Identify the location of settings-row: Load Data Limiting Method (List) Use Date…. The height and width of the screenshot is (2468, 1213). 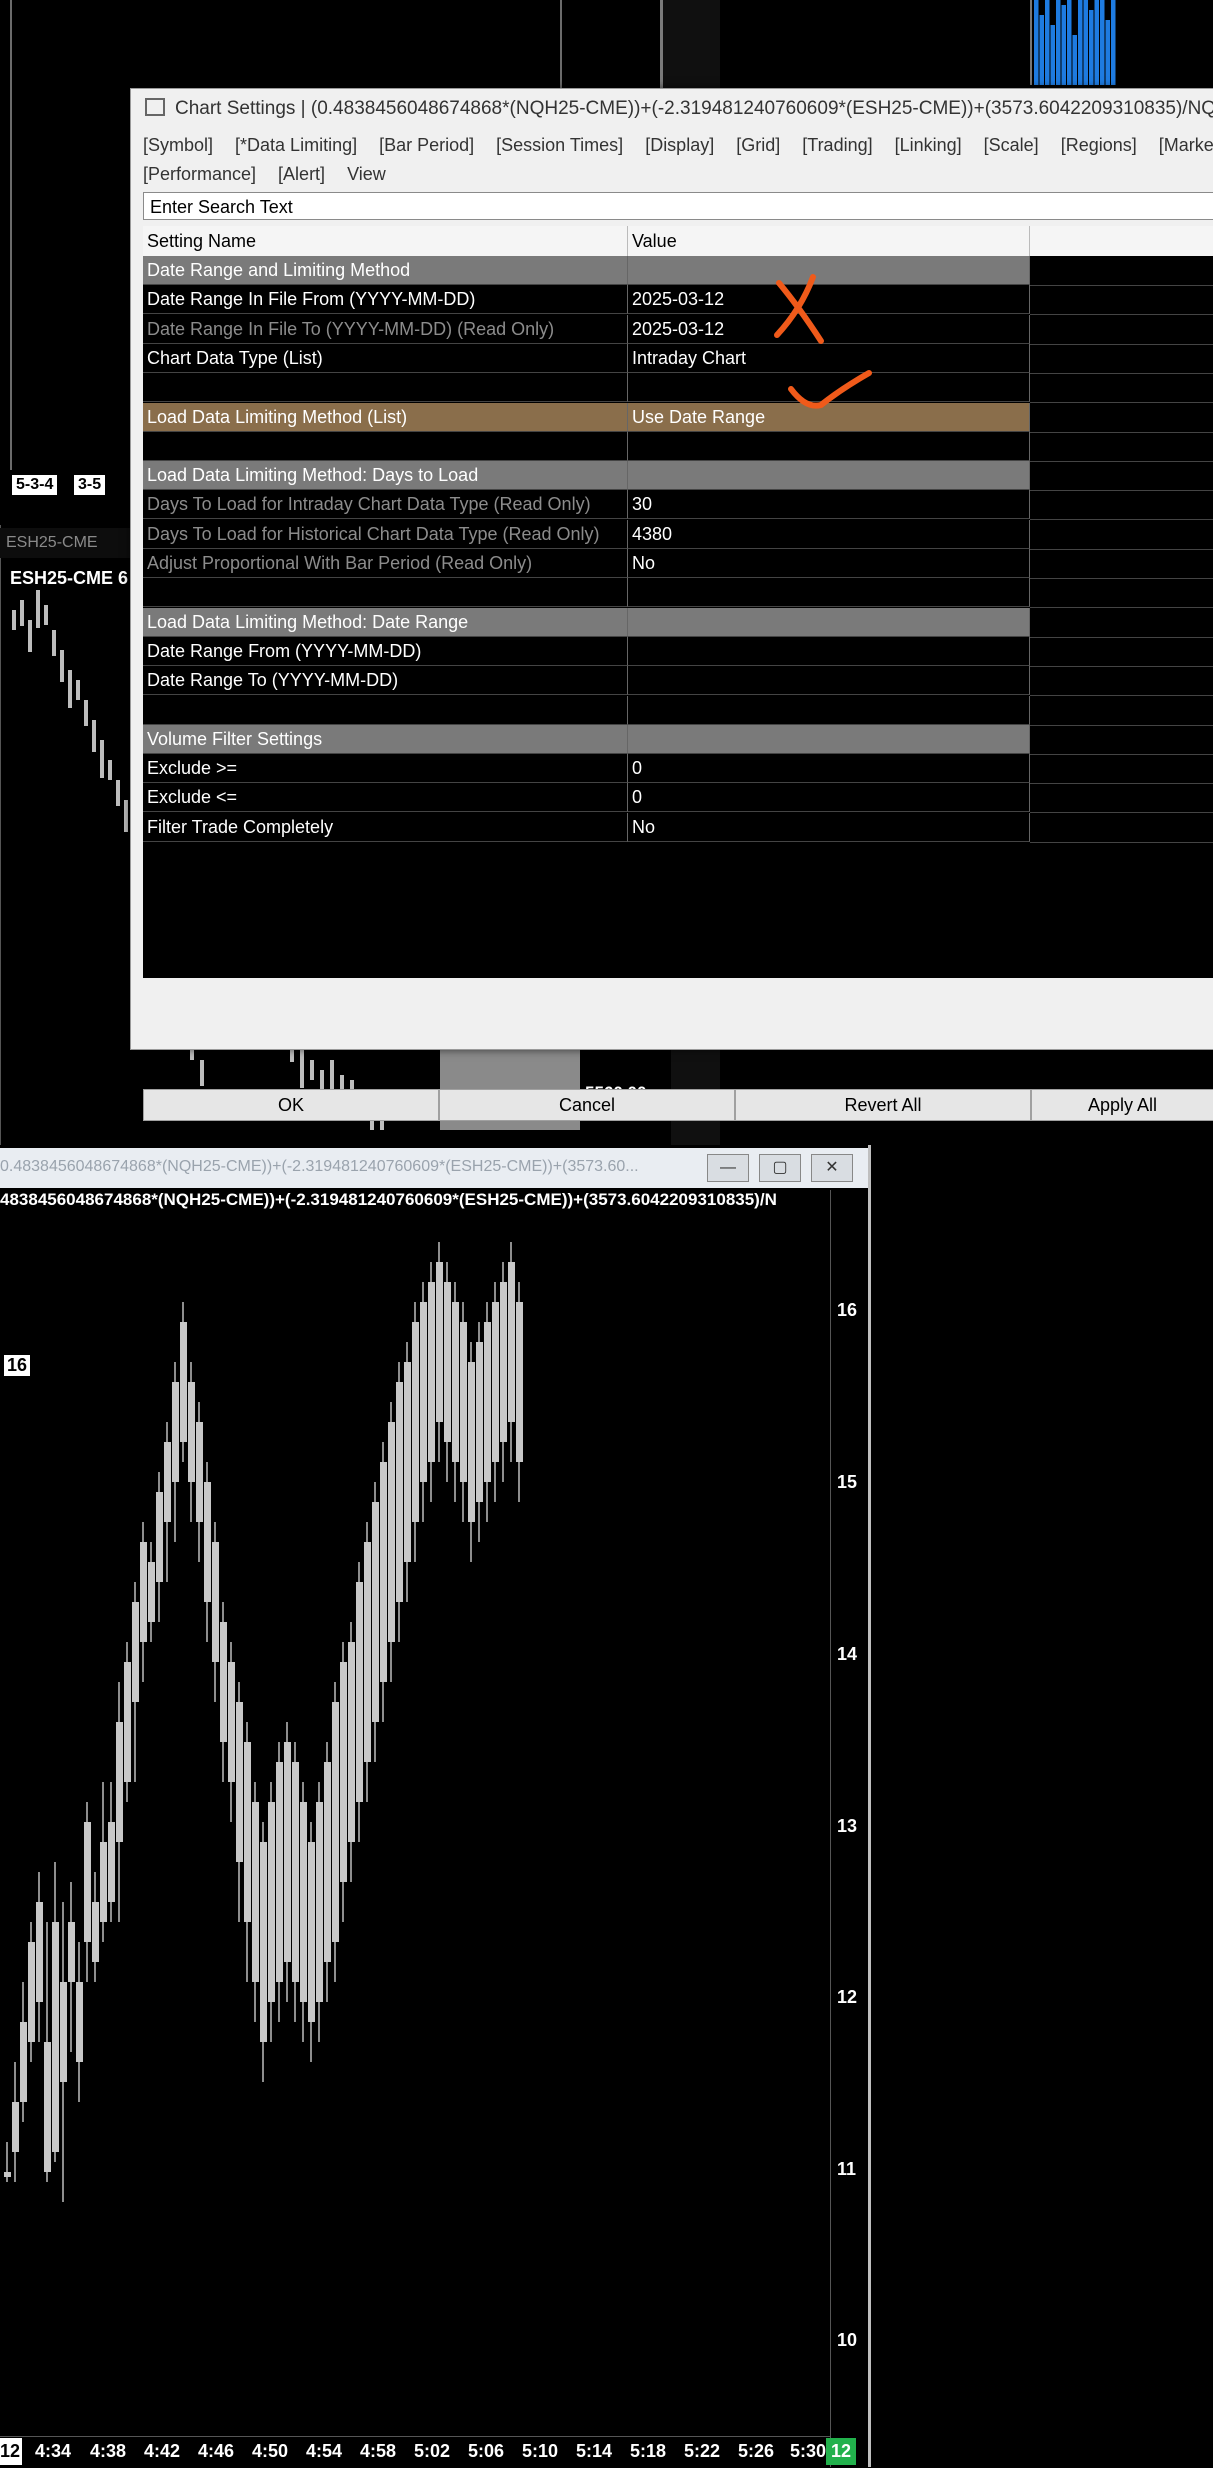
(678, 417).